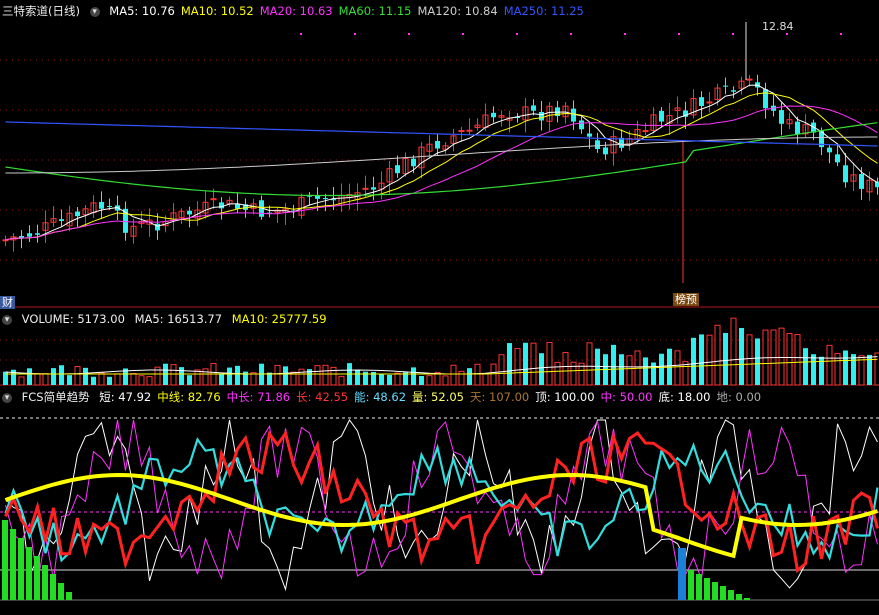 Image resolution: width=879 pixels, height=615 pixels. I want to click on volume-ma5: MA5: 16513.77, so click(178, 319).